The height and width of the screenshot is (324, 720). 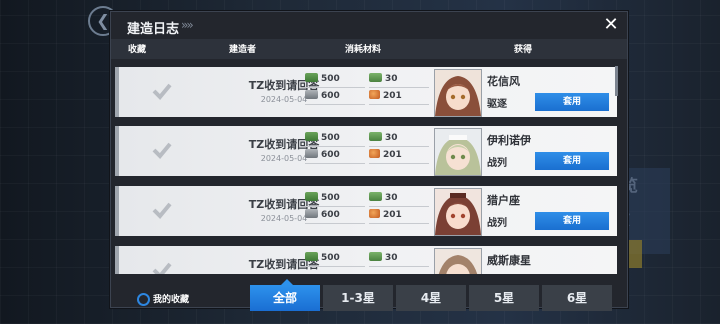 What do you see at coordinates (497, 104) in the screenshot?
I see `ship-type: 驱逐` at bounding box center [497, 104].